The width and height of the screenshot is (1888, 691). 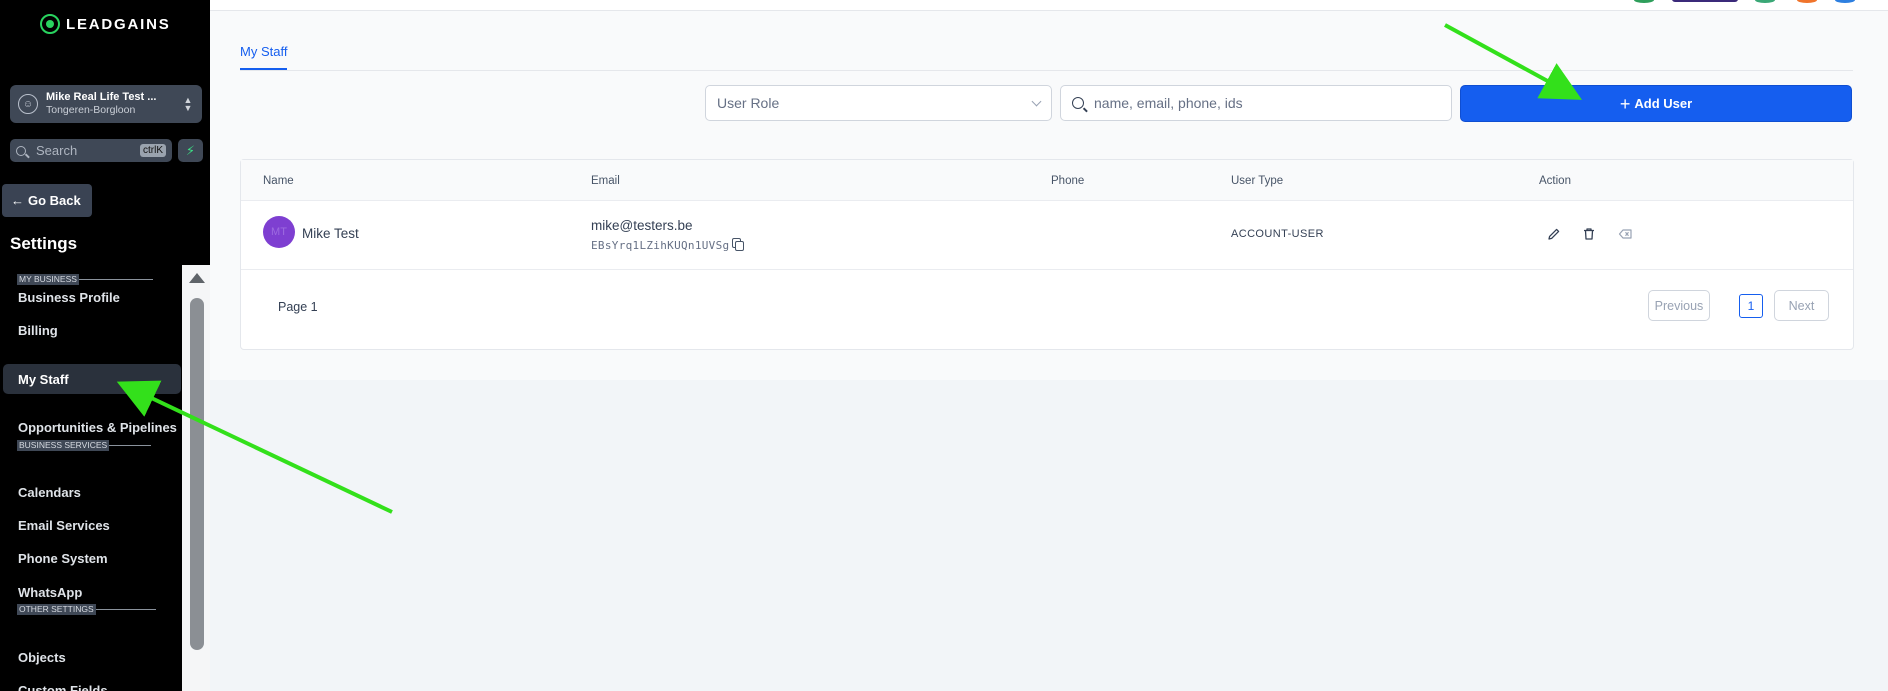 What do you see at coordinates (1036, 101) in the screenshot?
I see `chevron-down-icon` at bounding box center [1036, 101].